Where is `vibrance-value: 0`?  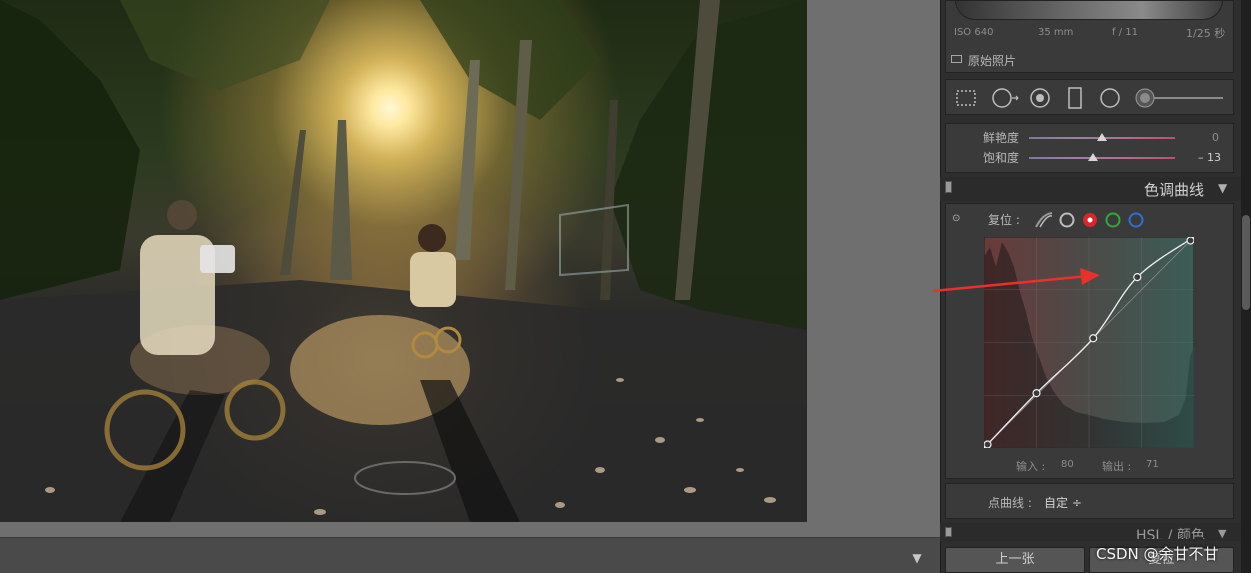
vibrance-value: 0 is located at coordinates (1215, 137).